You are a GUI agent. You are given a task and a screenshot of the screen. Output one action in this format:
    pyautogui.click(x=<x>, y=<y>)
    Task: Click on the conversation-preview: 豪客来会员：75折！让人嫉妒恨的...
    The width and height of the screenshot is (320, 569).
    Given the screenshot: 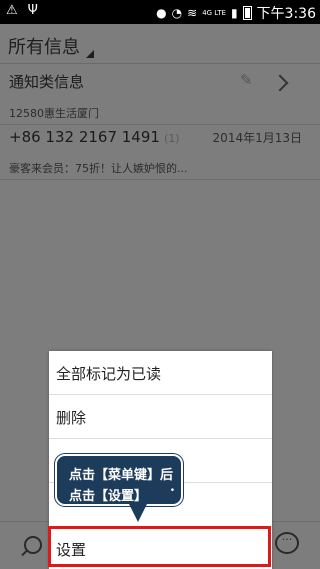 What is the action you would take?
    pyautogui.click(x=98, y=168)
    